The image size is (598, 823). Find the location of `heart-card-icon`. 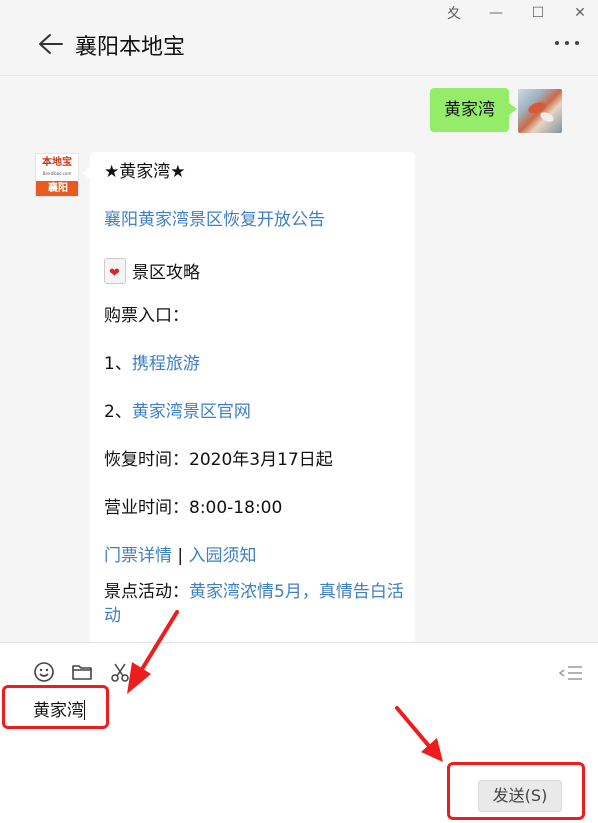

heart-card-icon is located at coordinates (115, 272).